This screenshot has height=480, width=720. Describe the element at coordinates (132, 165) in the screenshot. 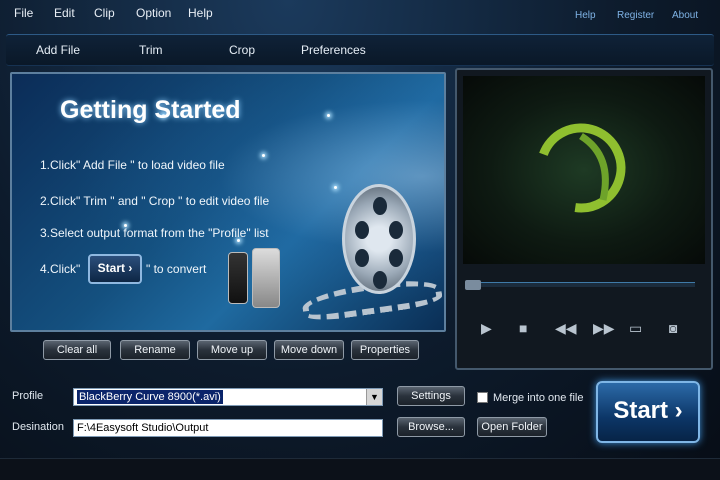

I see `step-1-text: 1.Click" Add File " to load video file` at that location.